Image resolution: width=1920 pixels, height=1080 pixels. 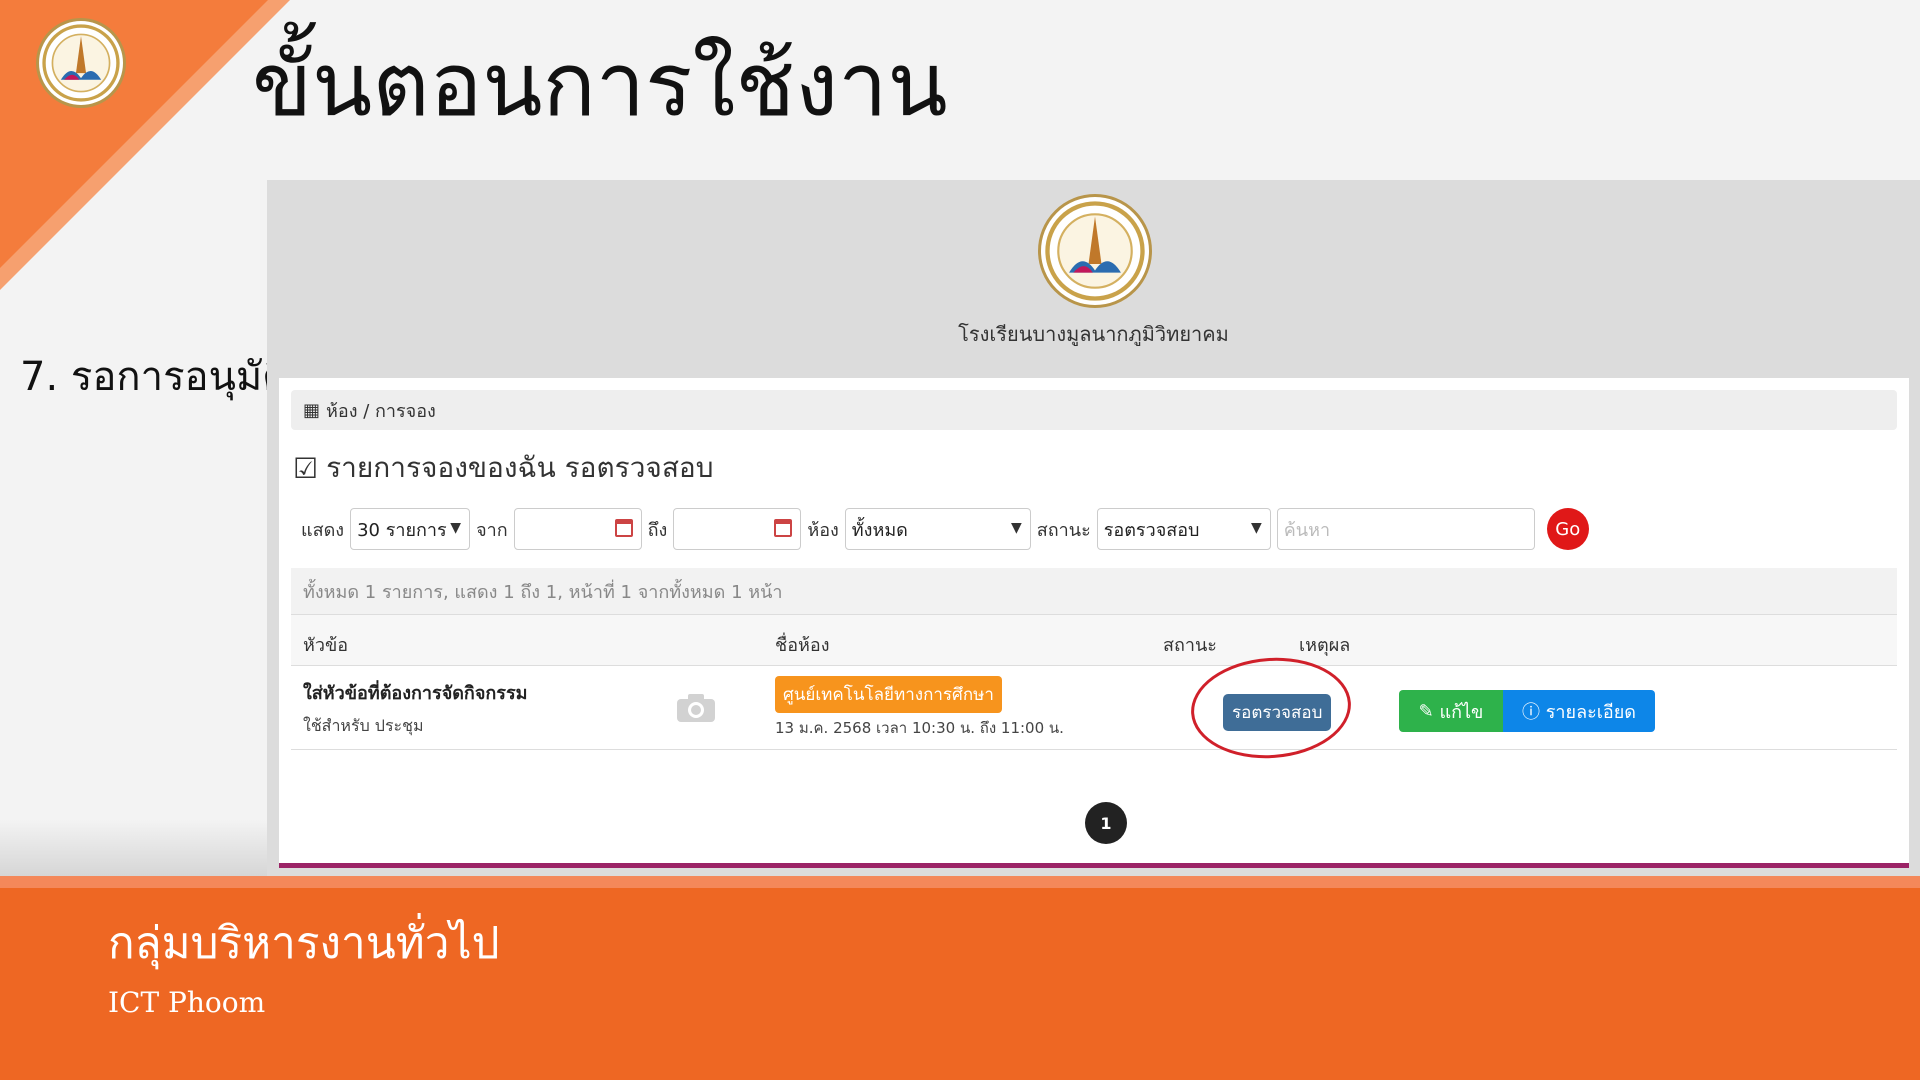 What do you see at coordinates (696, 708) in the screenshot?
I see `camera-icon` at bounding box center [696, 708].